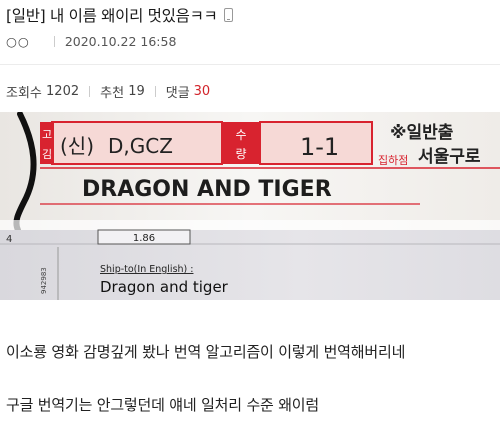  I want to click on mobile-phone-icon, so click(229, 15).